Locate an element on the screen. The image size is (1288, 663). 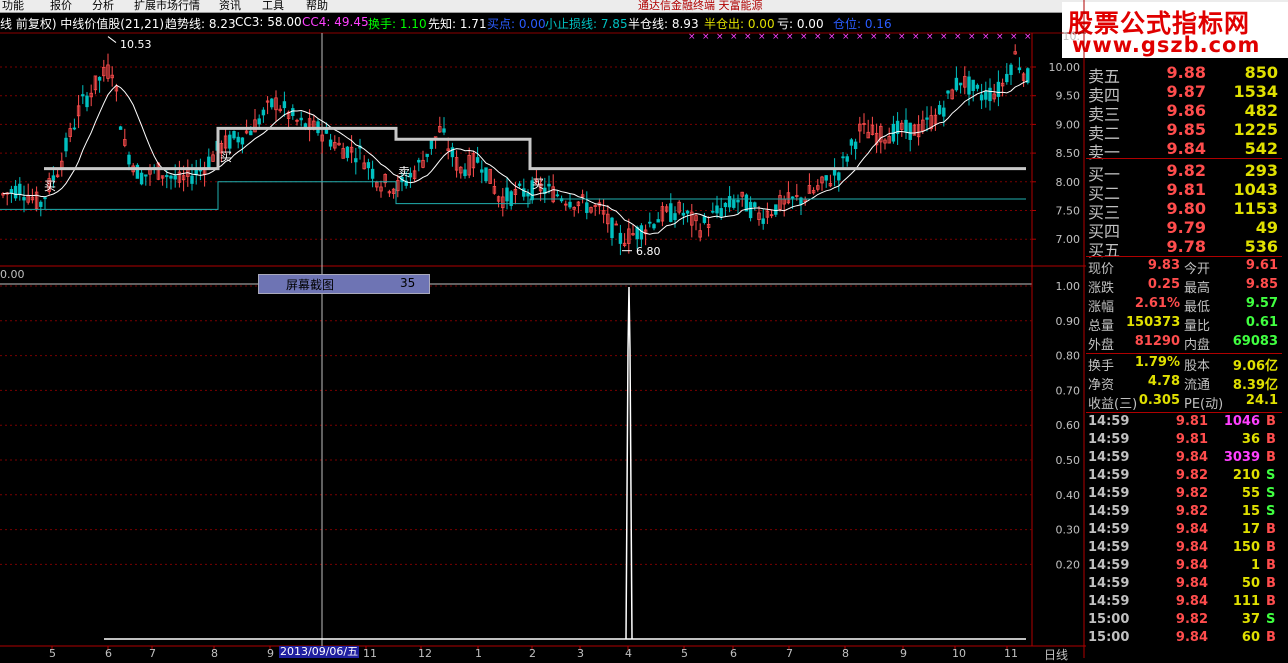
buy-price: 9.79 is located at coordinates (1186, 227).